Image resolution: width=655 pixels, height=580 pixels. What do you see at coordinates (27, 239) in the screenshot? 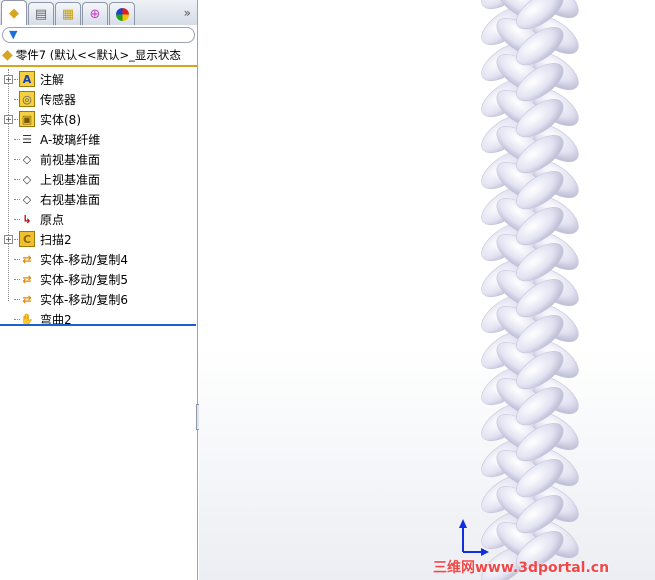
I see `sweep-icon: C` at bounding box center [27, 239].